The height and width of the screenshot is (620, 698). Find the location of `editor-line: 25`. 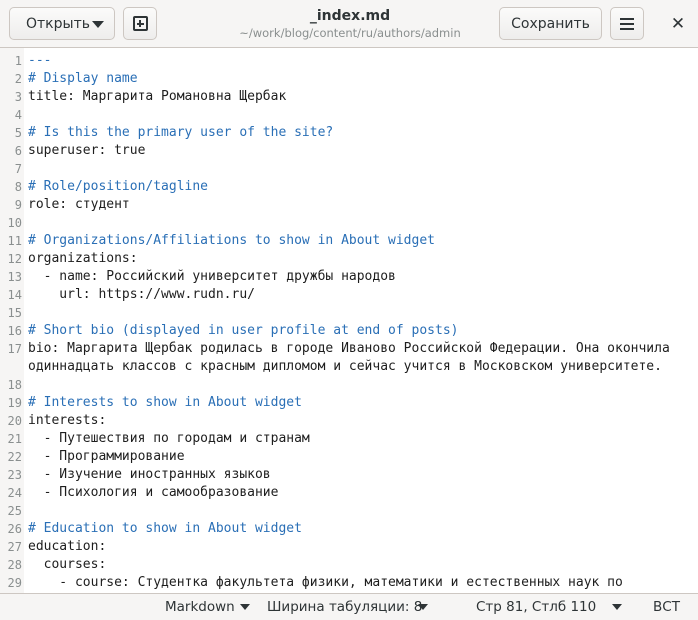

editor-line: 25 is located at coordinates (349, 511).